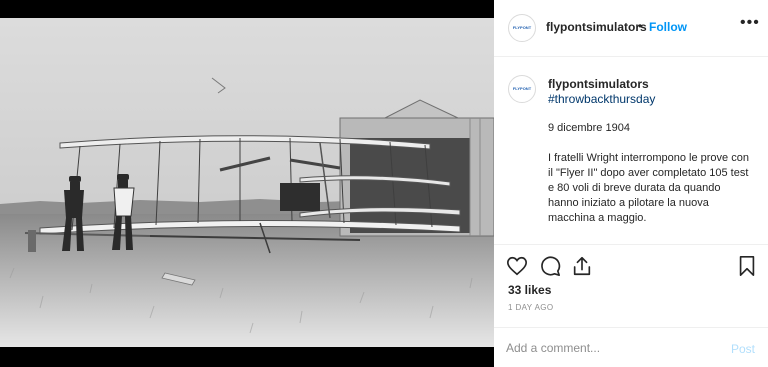  What do you see at coordinates (601, 99) in the screenshot?
I see `hashtag-link: #throwbackthursday` at bounding box center [601, 99].